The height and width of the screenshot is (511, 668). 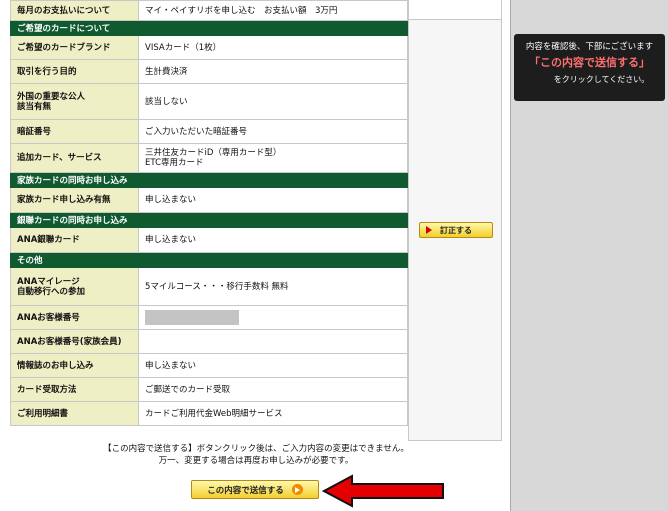 I want to click on row-label: 外国の重要な公人 該当有無, so click(x=74, y=101).